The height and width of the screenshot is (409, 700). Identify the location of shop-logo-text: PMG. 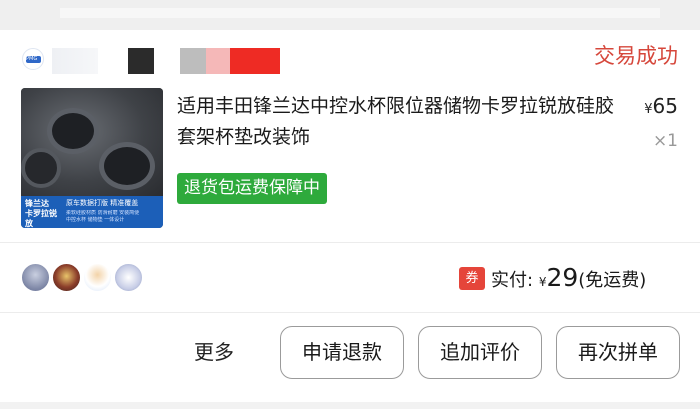
(32, 59).